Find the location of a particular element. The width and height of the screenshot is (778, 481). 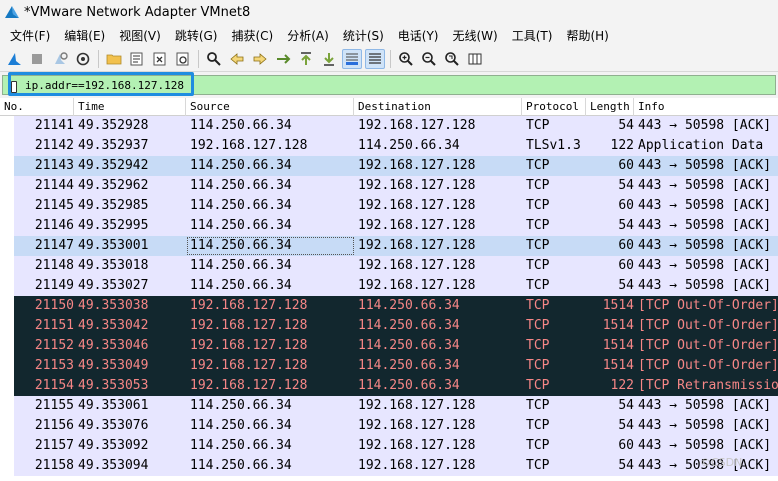

packet-length: 54 is located at coordinates (626, 425).